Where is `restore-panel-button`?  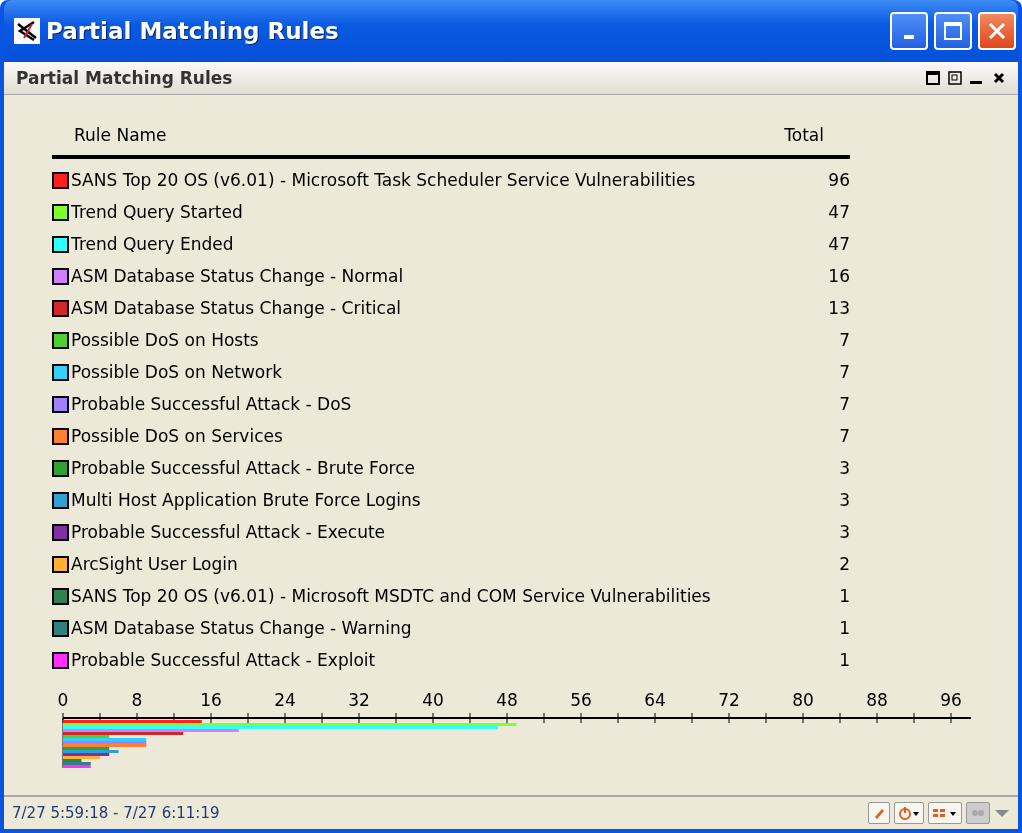
restore-panel-button is located at coordinates (955, 78).